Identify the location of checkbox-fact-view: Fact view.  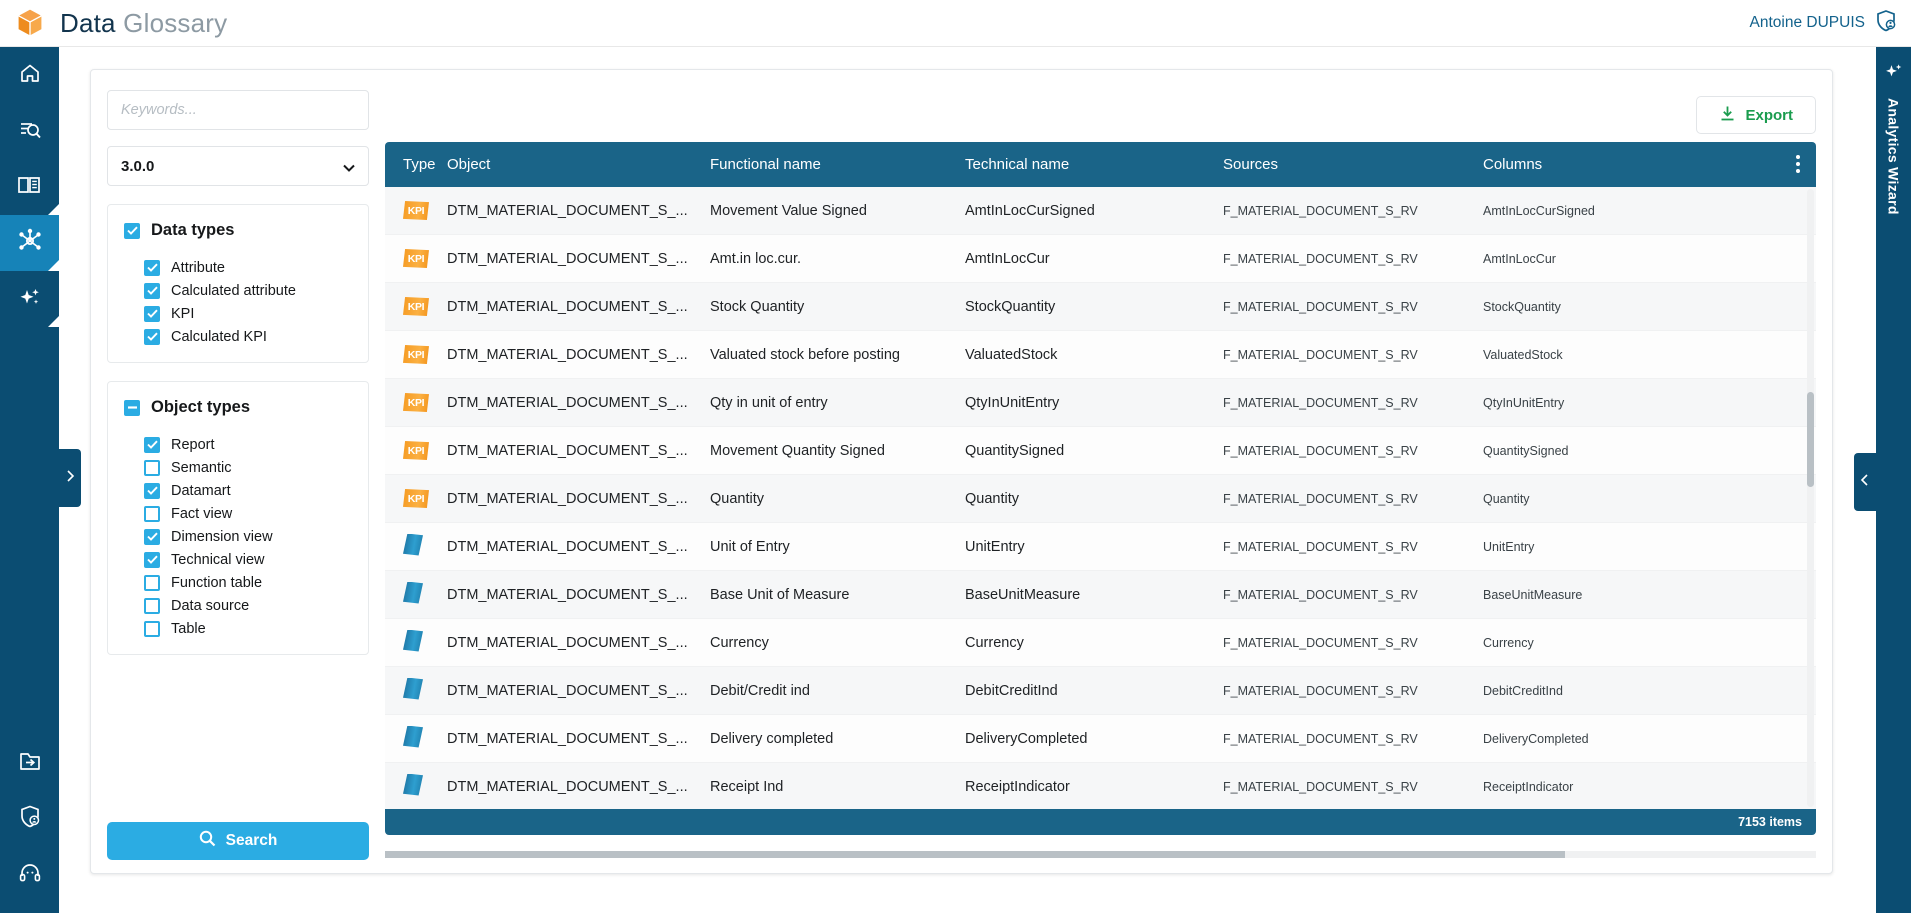
(238, 513).